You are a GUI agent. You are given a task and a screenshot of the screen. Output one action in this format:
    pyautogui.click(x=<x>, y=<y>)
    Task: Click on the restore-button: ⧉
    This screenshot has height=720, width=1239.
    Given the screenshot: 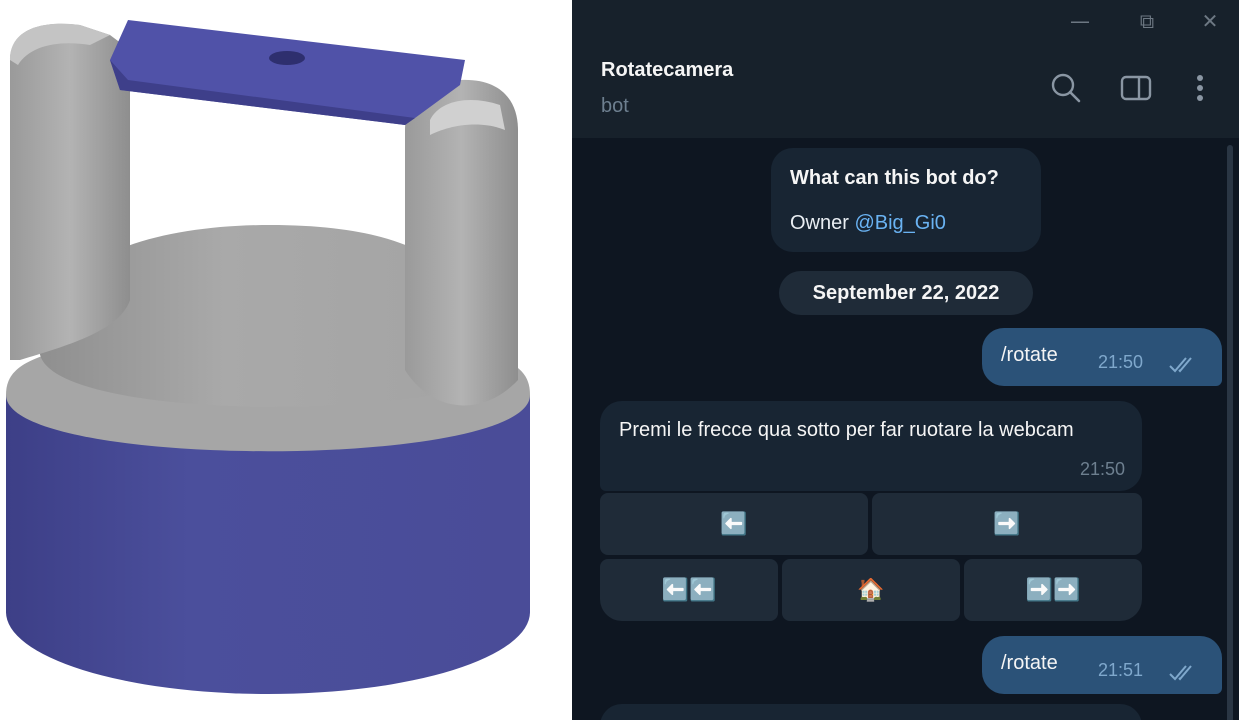 What is the action you would take?
    pyautogui.click(x=1147, y=21)
    